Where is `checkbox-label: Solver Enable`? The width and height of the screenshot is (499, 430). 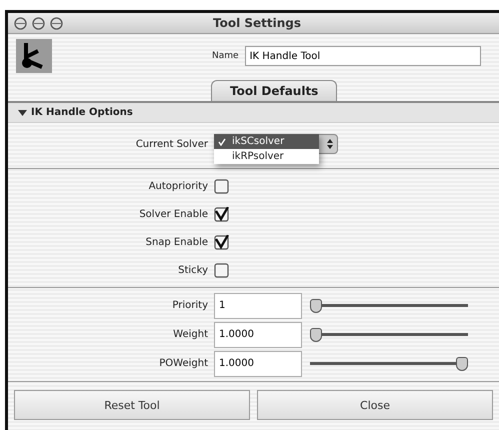
checkbox-label: Solver Enable is located at coordinates (173, 214).